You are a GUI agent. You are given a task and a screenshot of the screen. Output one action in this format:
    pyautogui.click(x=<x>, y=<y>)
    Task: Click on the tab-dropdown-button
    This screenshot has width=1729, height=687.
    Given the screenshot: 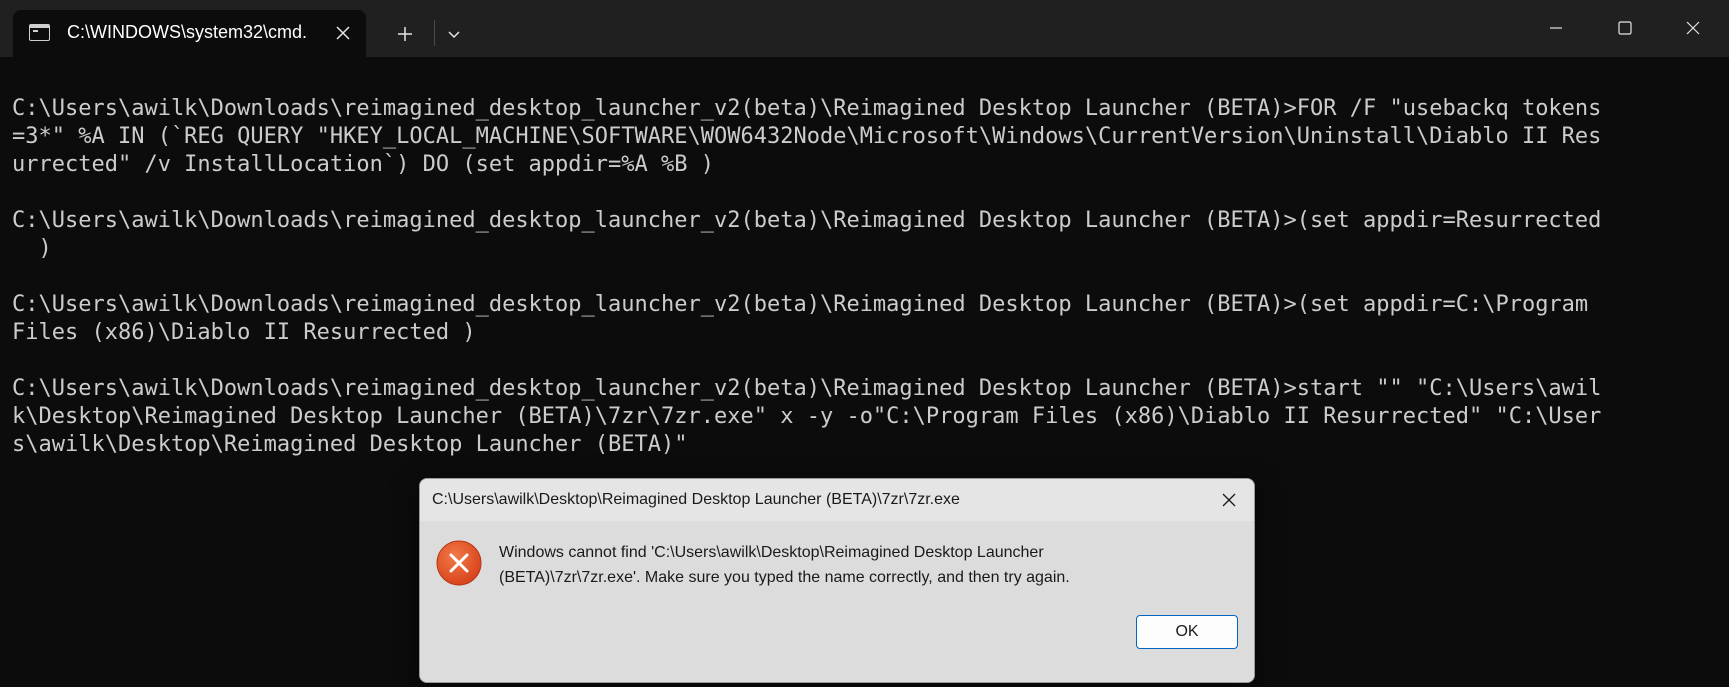 What is the action you would take?
    pyautogui.click(x=454, y=34)
    